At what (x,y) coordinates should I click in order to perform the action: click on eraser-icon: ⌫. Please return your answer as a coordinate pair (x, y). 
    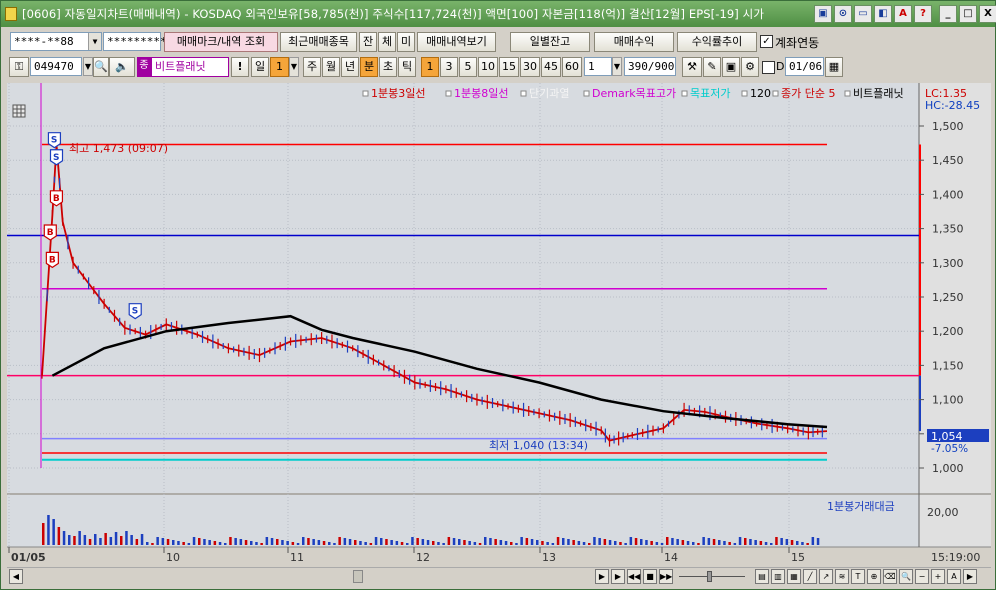
    Looking at the image, I should click on (890, 576).